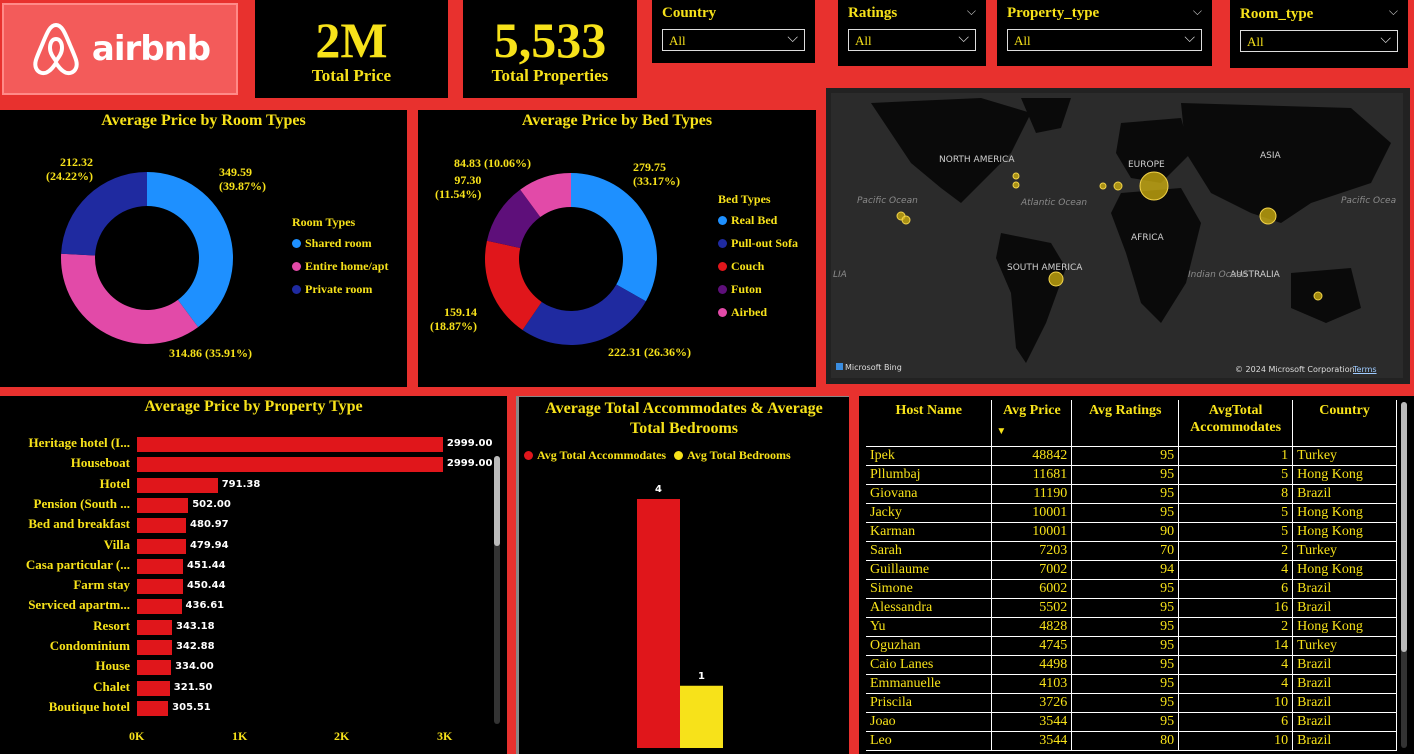  What do you see at coordinates (929, 423) in the screenshot?
I see `column-header-host-name: Host Name` at bounding box center [929, 423].